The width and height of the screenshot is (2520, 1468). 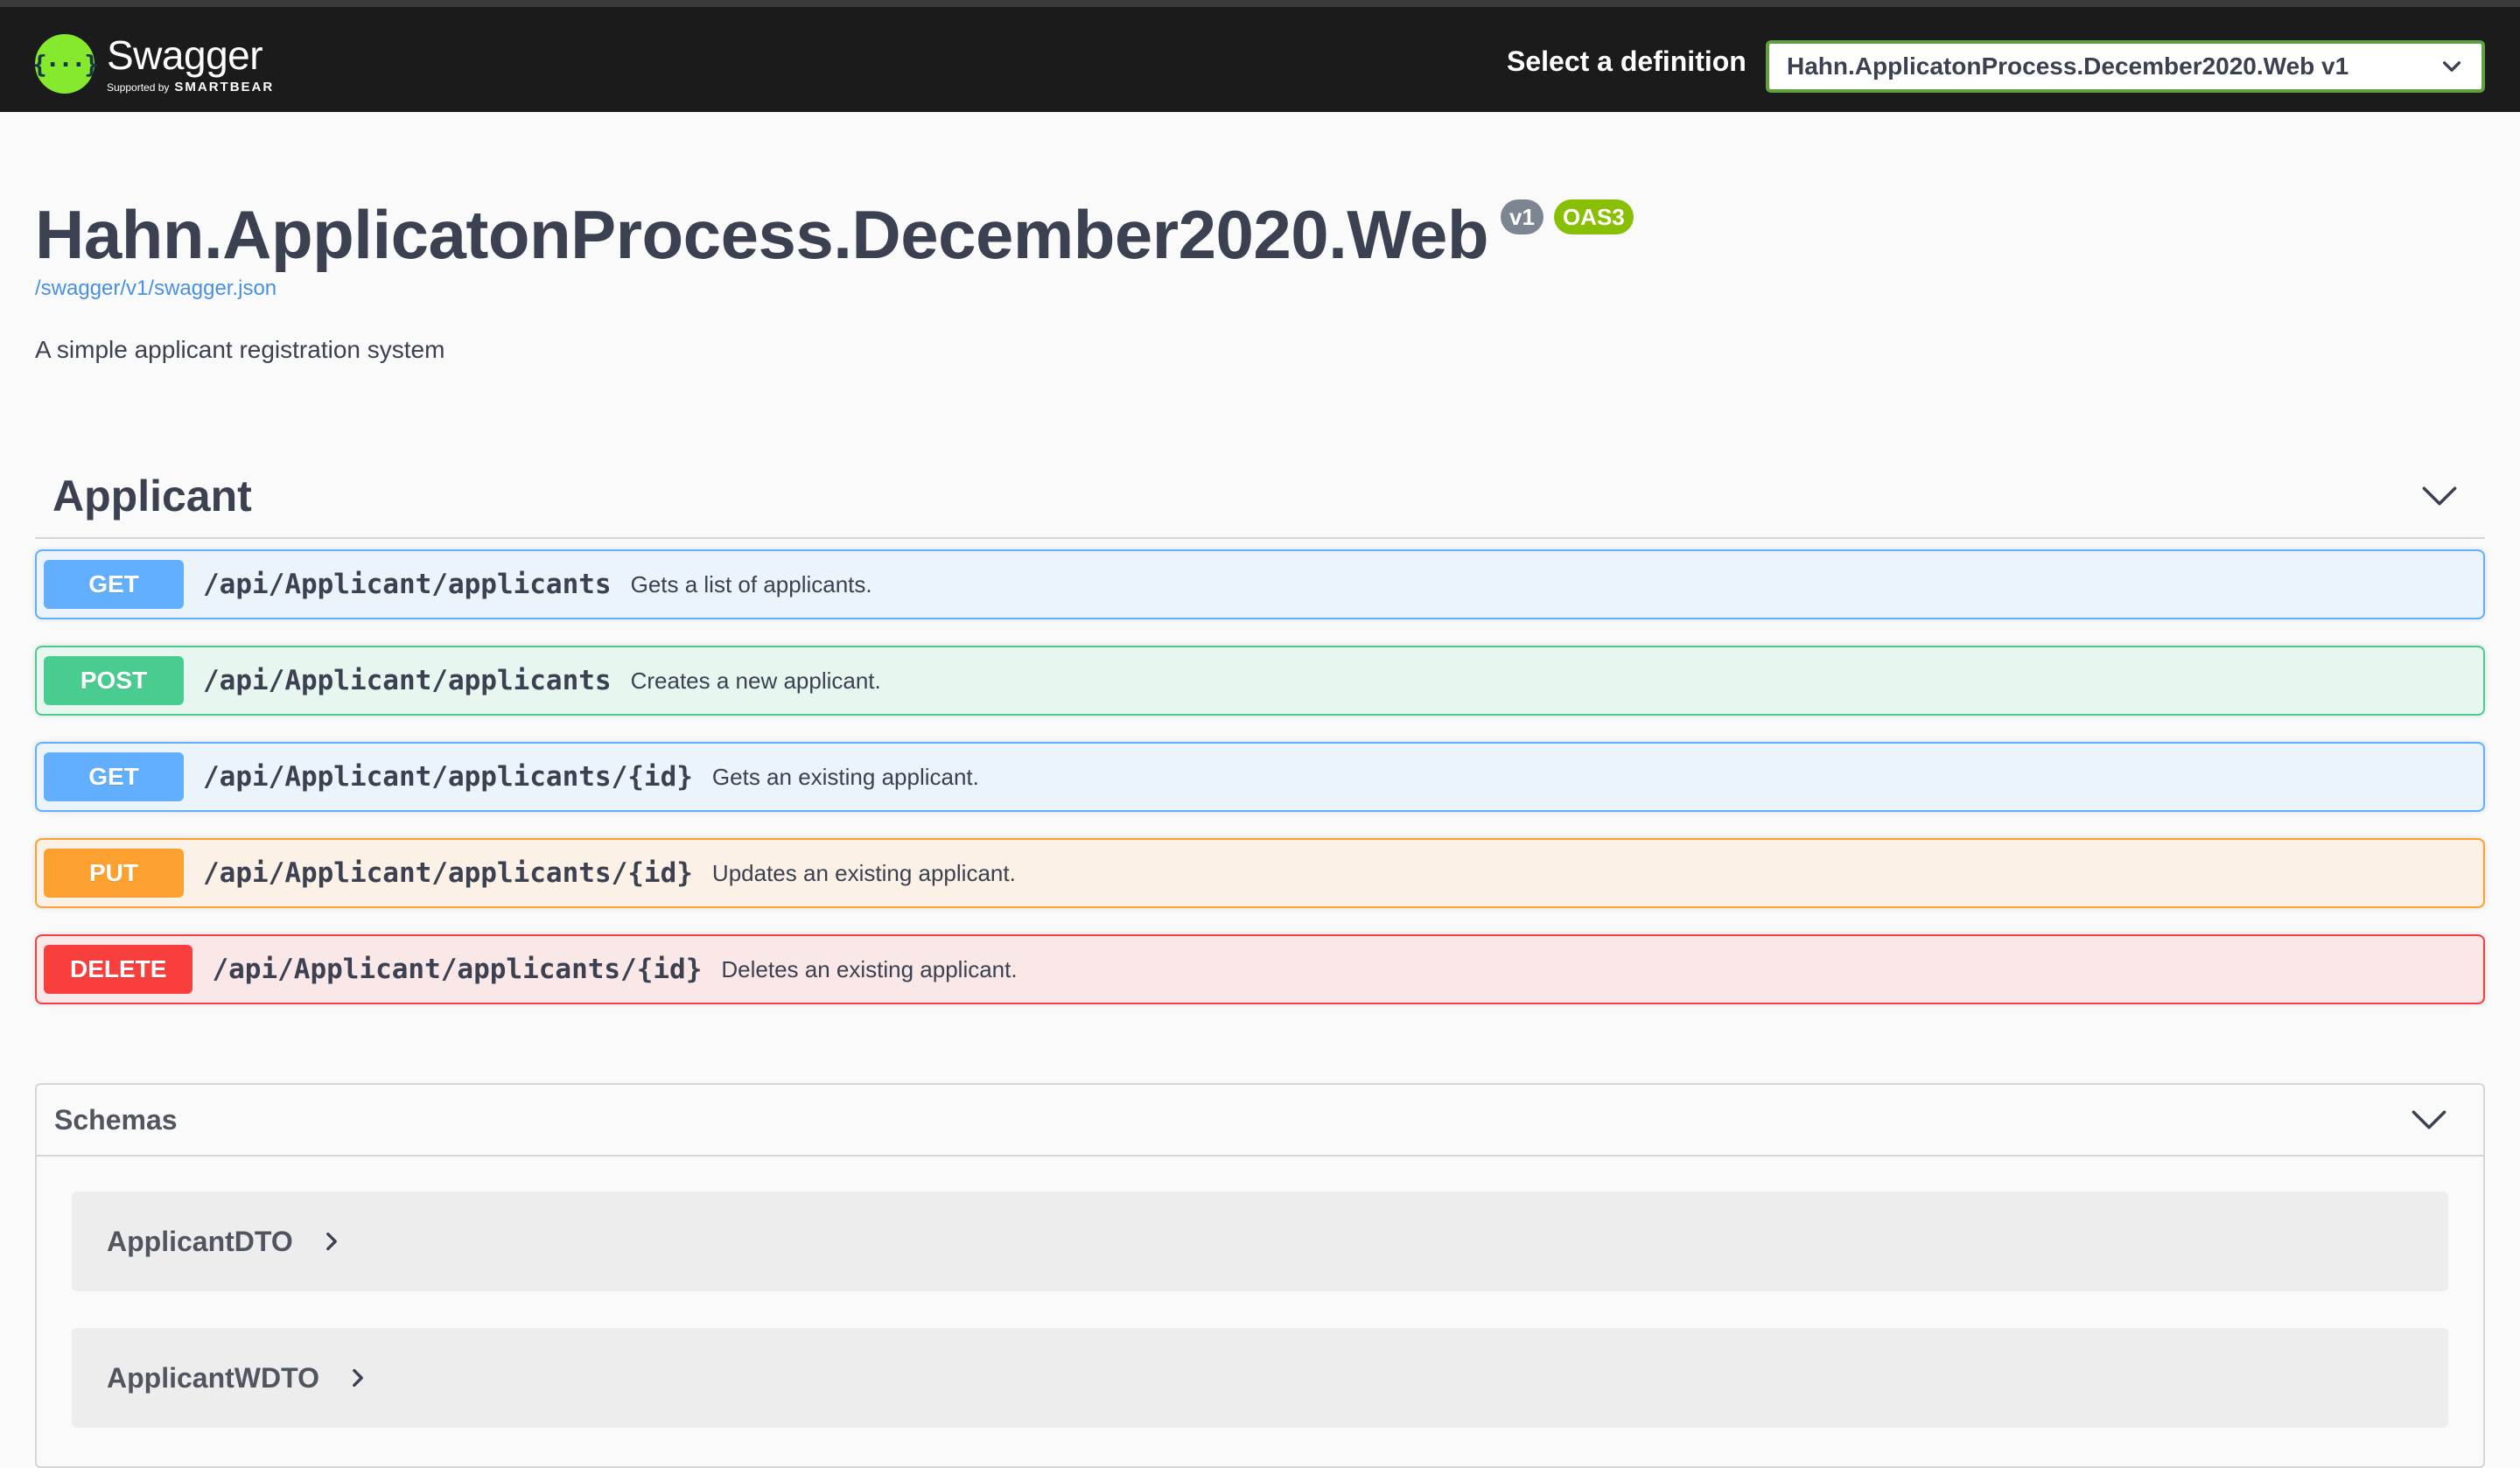 What do you see at coordinates (762, 234) in the screenshot?
I see `api-title: Hahn.ApplicatonProcess.December2020.Web` at bounding box center [762, 234].